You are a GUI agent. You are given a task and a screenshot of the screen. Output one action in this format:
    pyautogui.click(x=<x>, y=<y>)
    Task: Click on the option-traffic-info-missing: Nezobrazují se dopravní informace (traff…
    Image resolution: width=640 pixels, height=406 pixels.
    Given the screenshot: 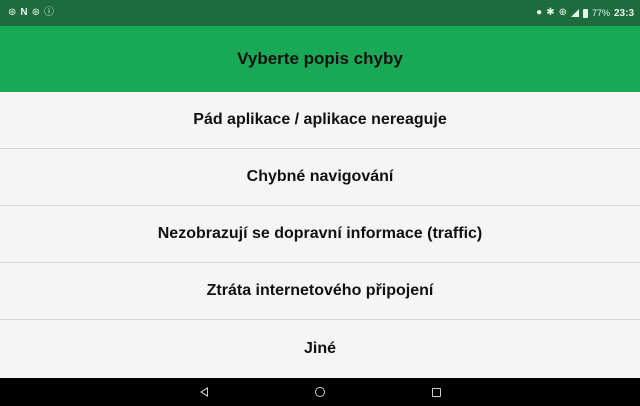 What is the action you would take?
    pyautogui.click(x=320, y=234)
    